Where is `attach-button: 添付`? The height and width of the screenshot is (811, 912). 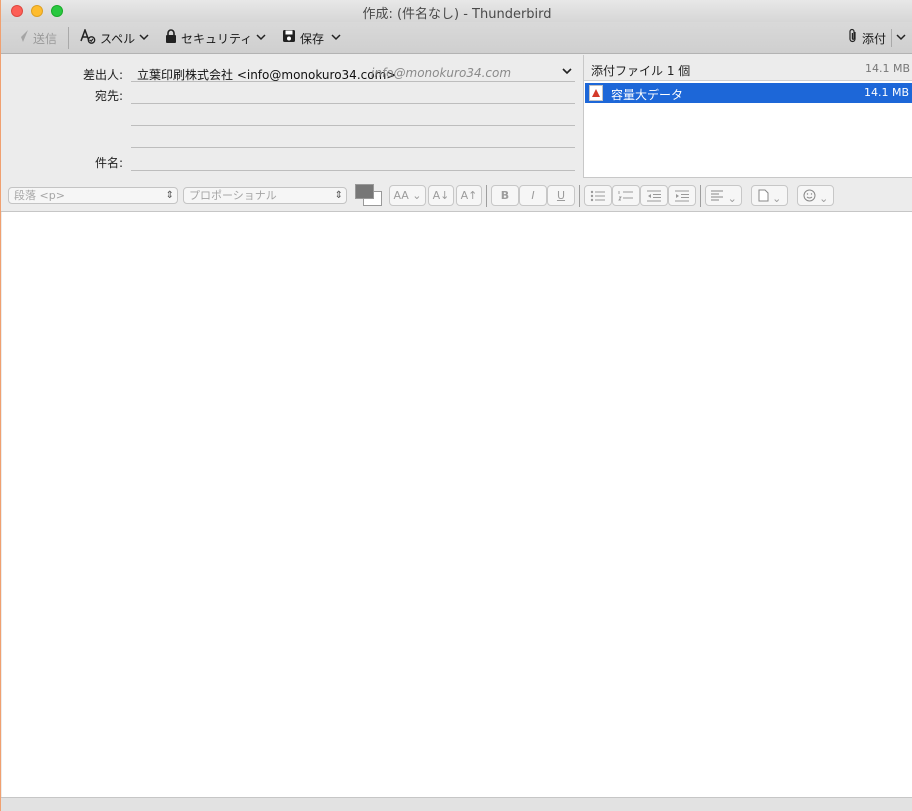
attach-button: 添付 is located at coordinates (867, 38).